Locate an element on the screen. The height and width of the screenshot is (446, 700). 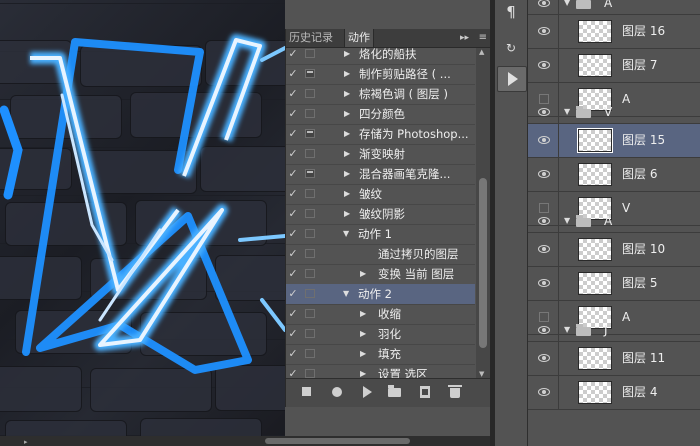
layer-row: 图层 6 is located at coordinates (614, 175).